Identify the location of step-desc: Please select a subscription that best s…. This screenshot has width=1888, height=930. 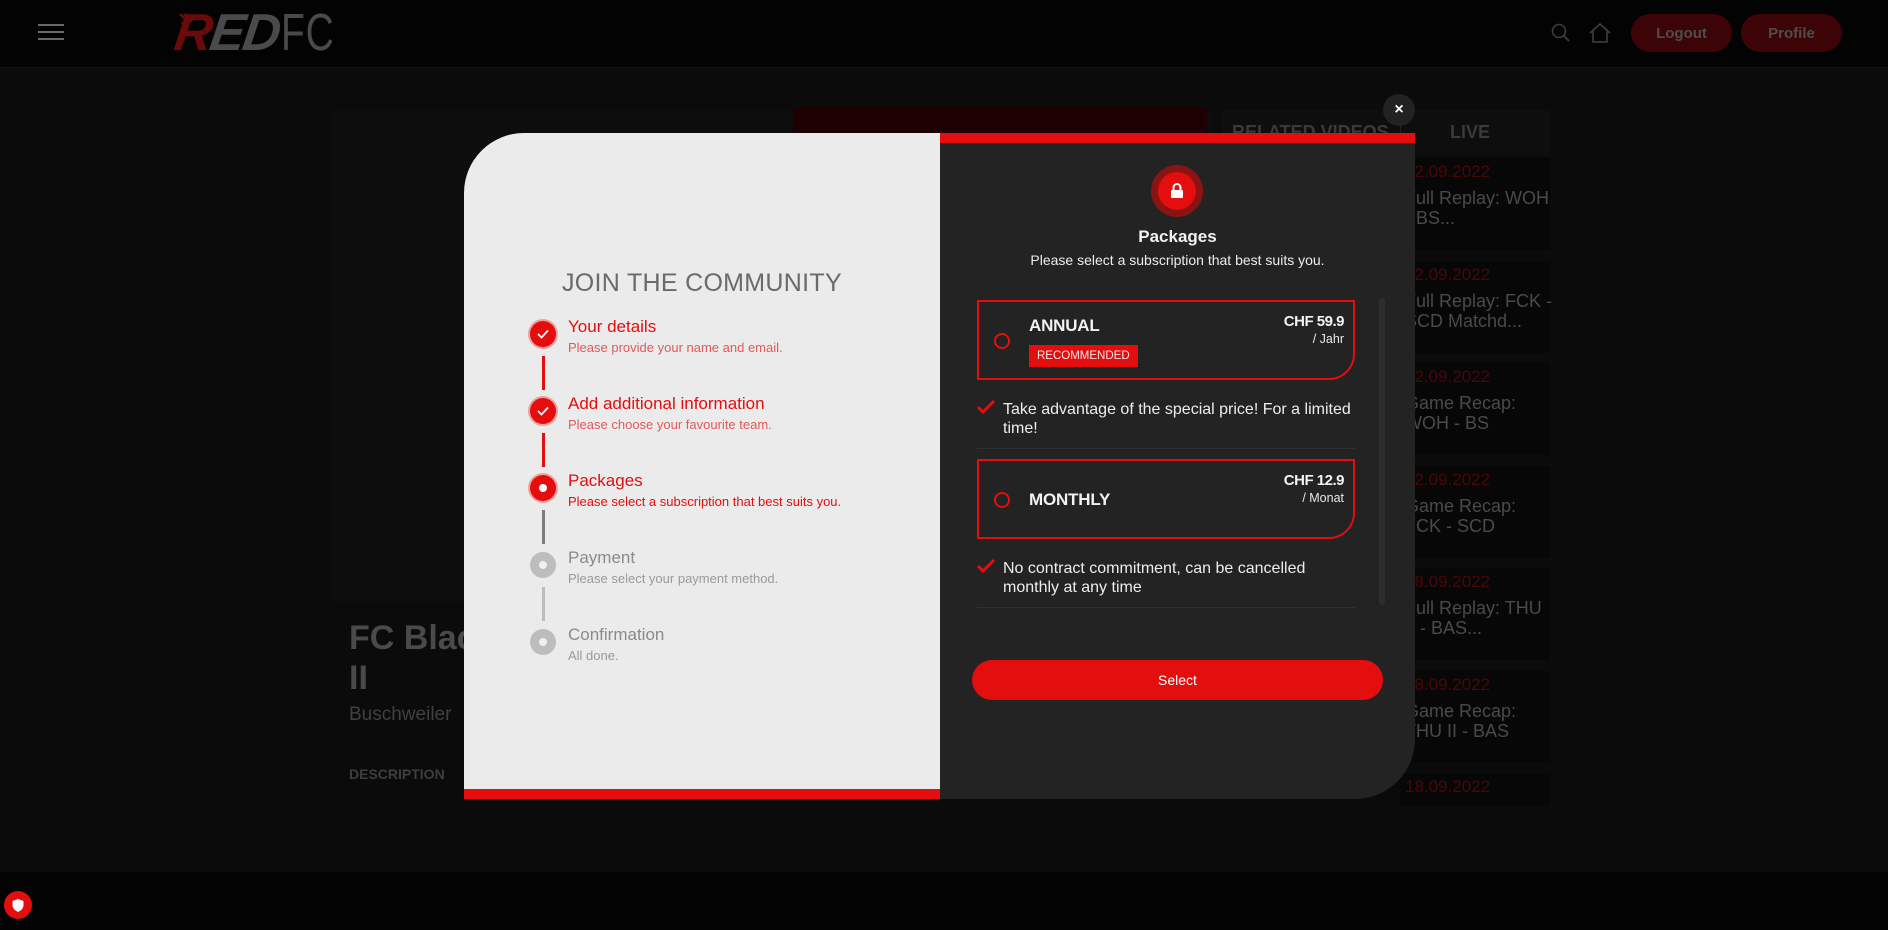
(705, 501).